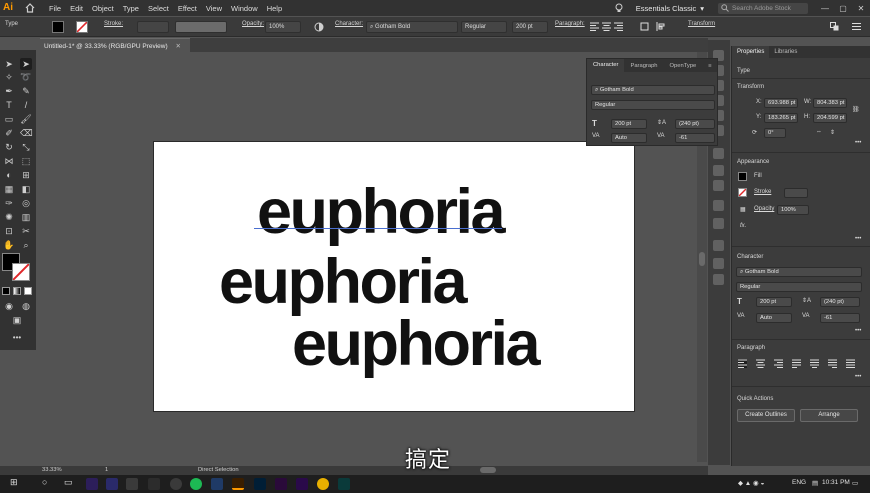  Describe the element at coordinates (829, 415) in the screenshot. I see `arrange-button: Arrange` at that location.